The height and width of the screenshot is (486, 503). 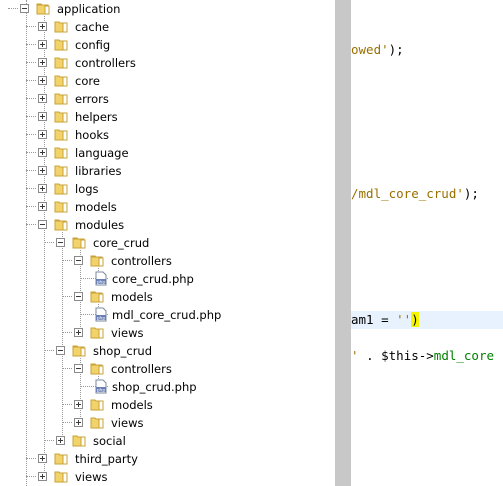 What do you see at coordinates (92, 135) in the screenshot?
I see `tree-item-label: hooks` at bounding box center [92, 135].